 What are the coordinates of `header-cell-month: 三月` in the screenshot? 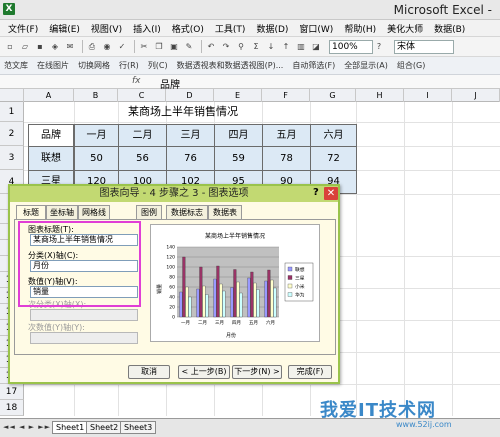 It's located at (190, 135).